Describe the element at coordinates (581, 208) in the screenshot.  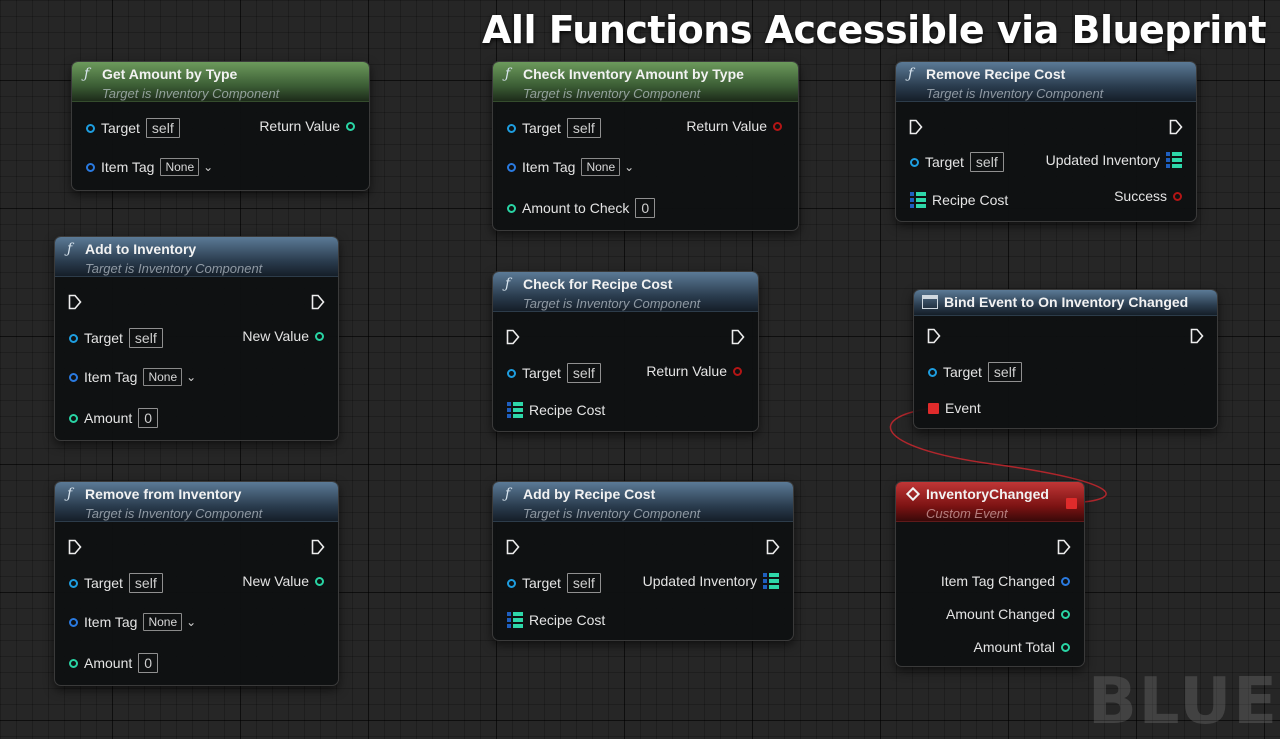
I see `amount-to-check-pin-row: Amount to Check 0` at that location.